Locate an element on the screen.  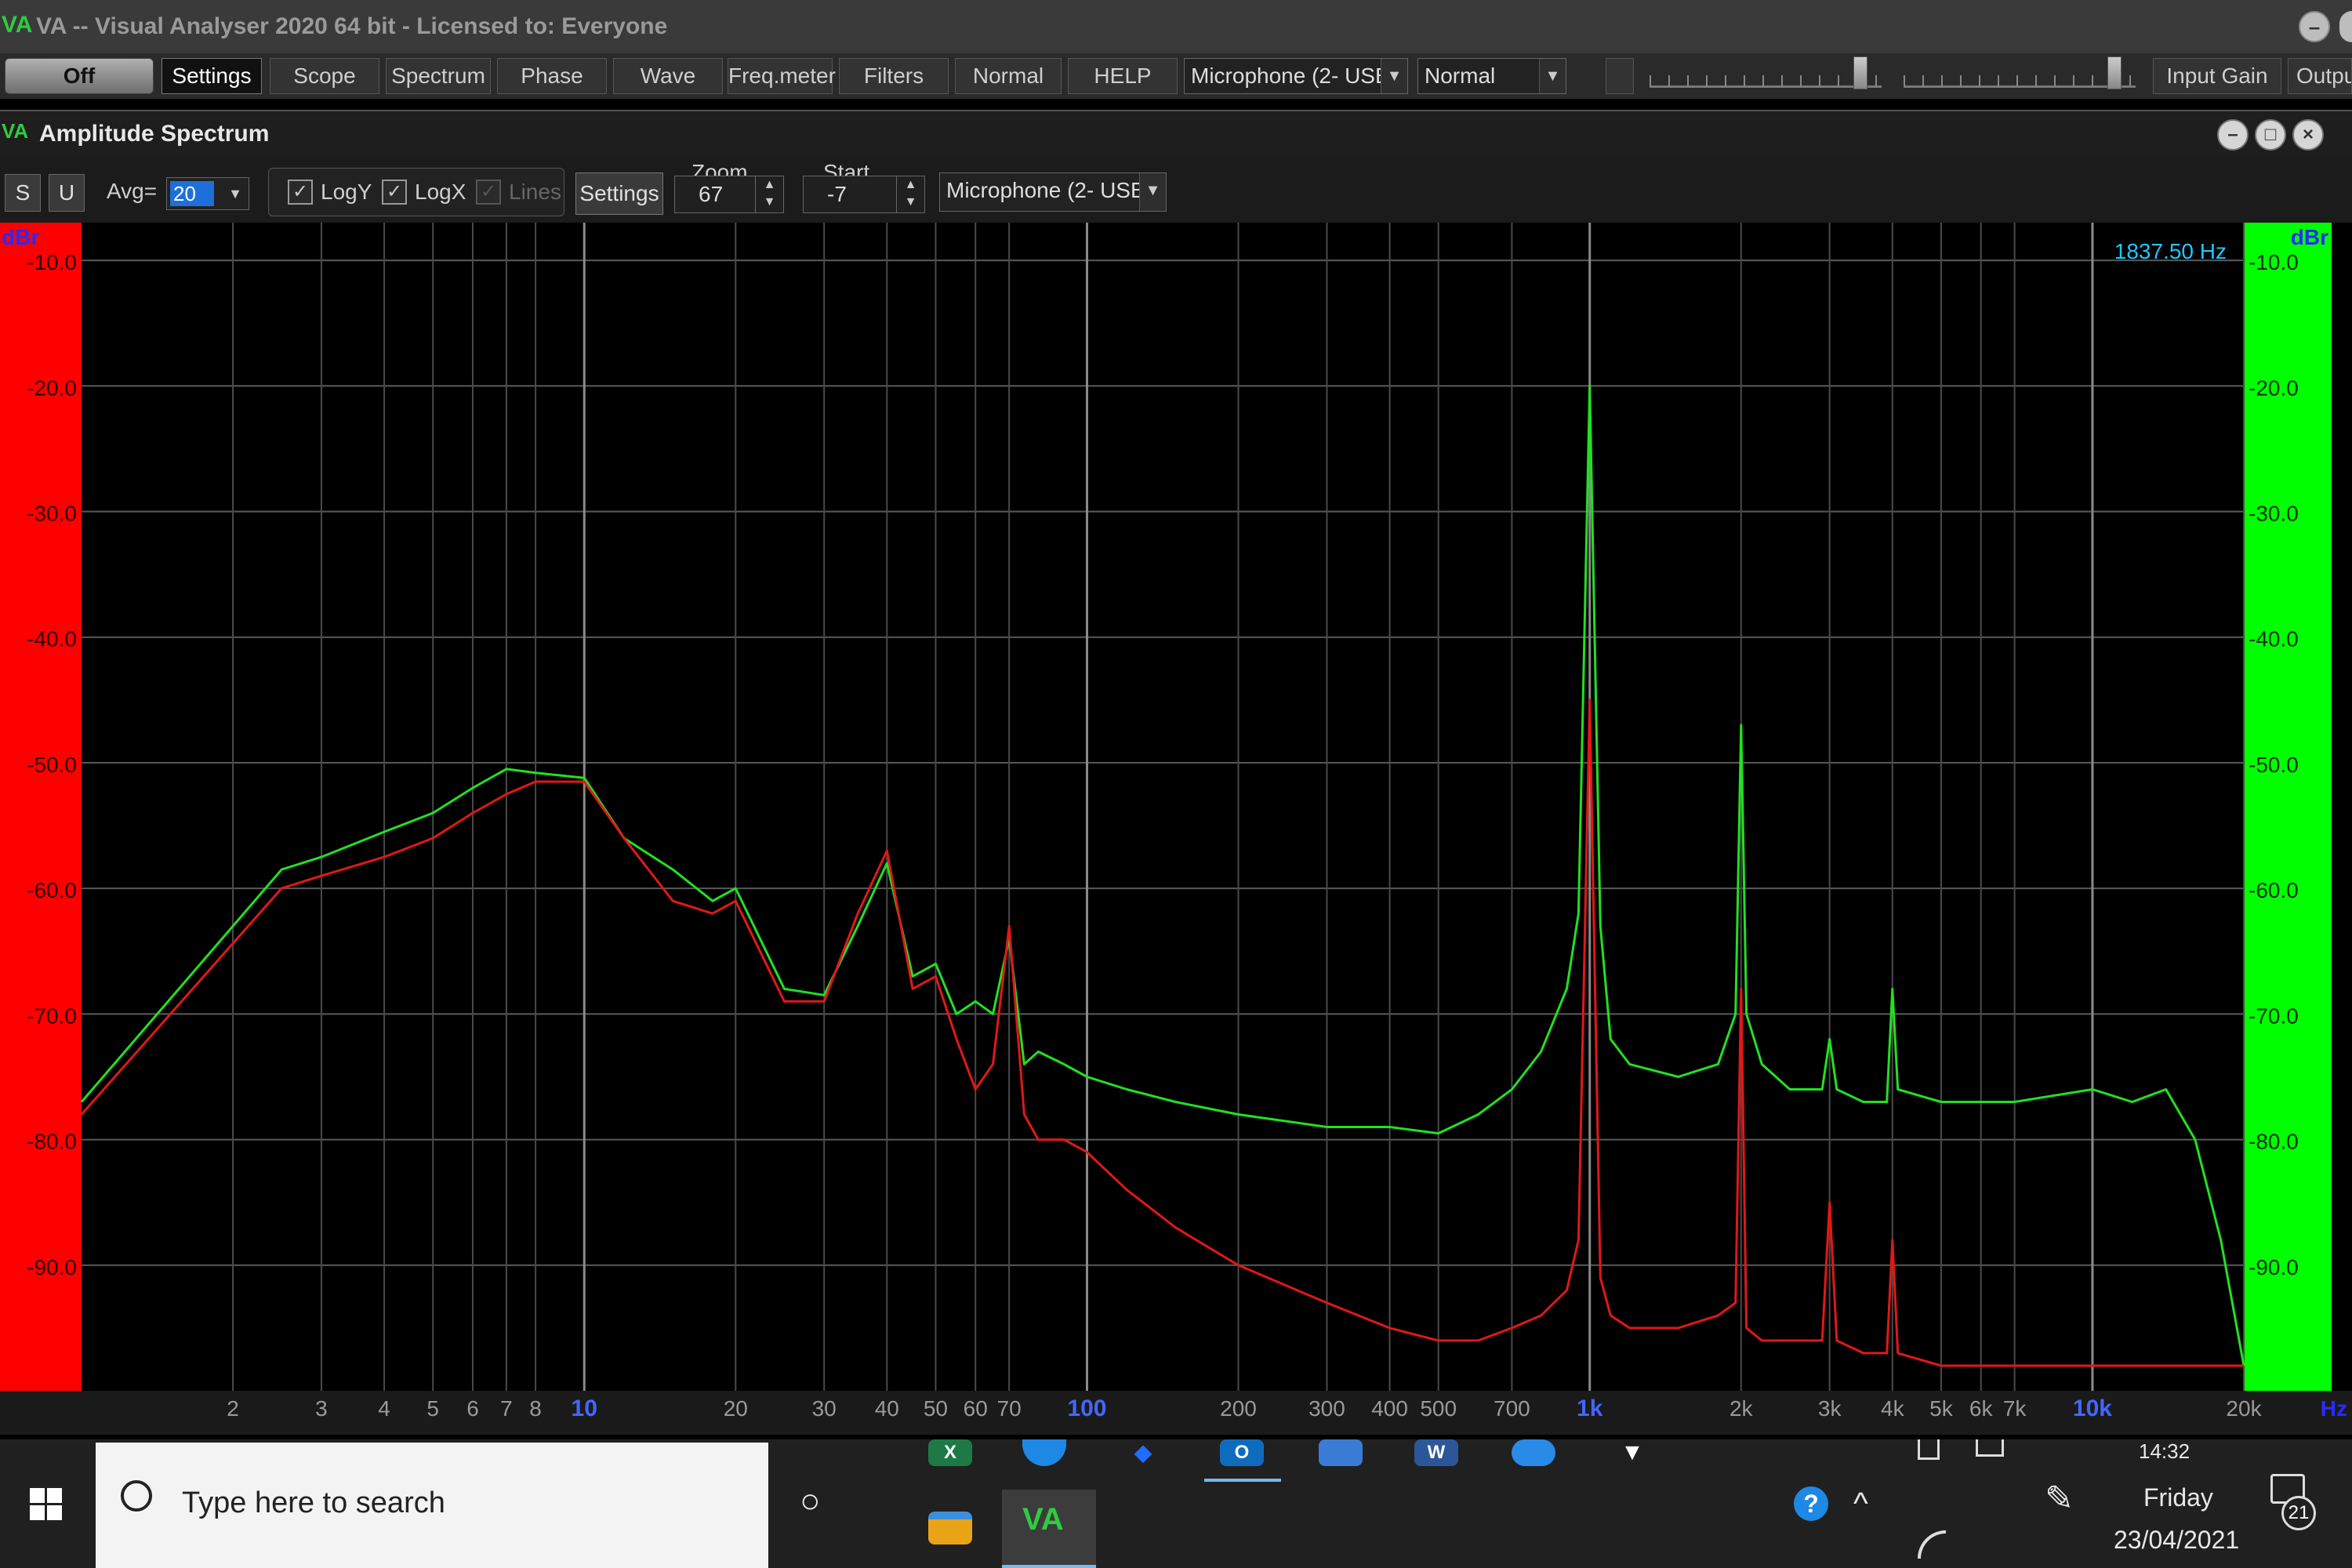
x-tick-label: 5 is located at coordinates (433, 1408).